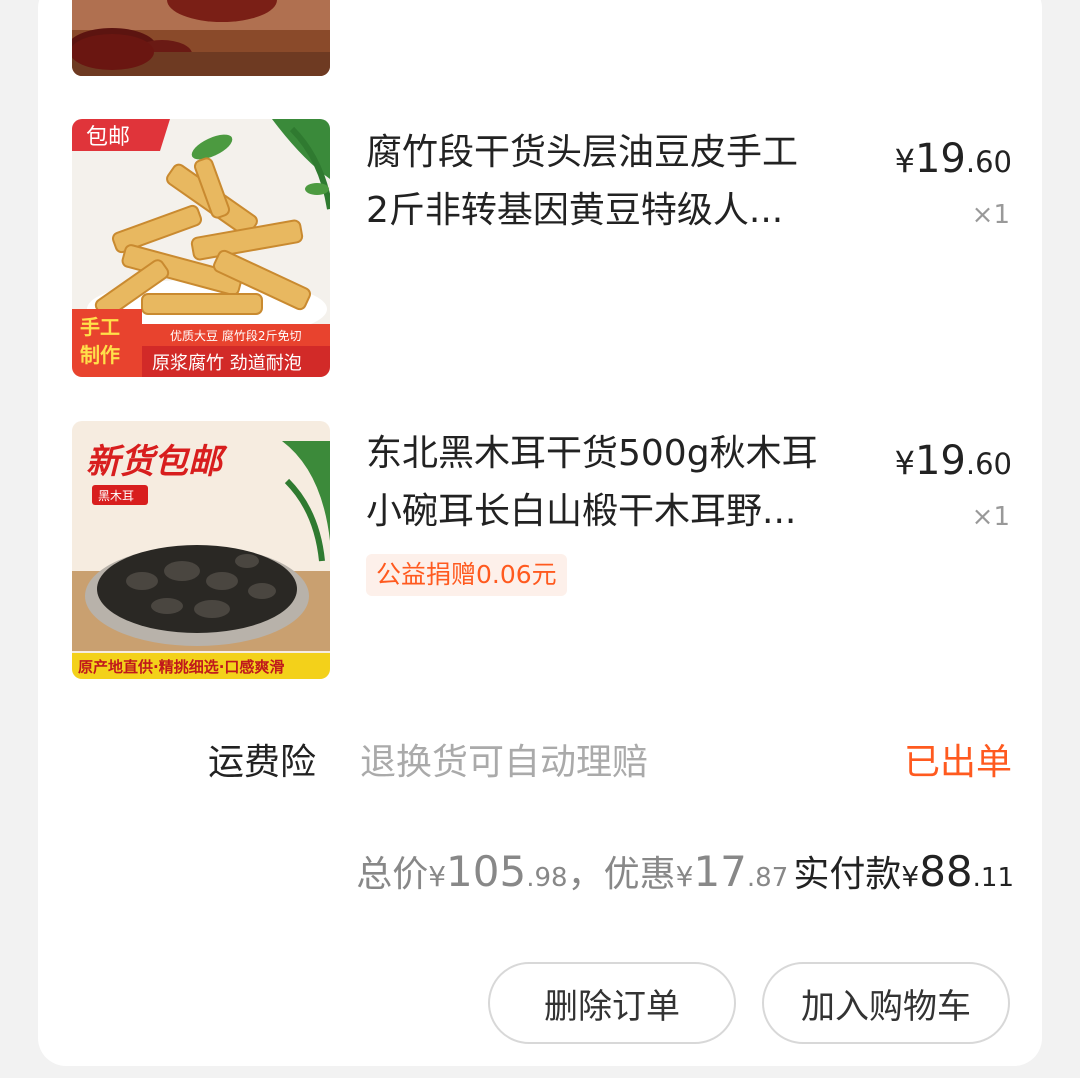 The image size is (1080, 1078). I want to click on yuba-side-label-2: 制作, so click(100, 355).